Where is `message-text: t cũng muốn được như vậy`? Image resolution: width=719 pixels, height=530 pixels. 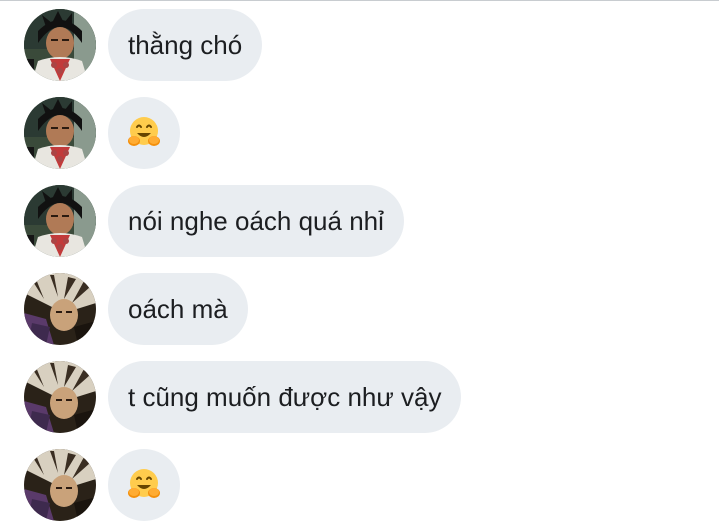
message-text: t cũng muốn được như vậy is located at coordinates (285, 397).